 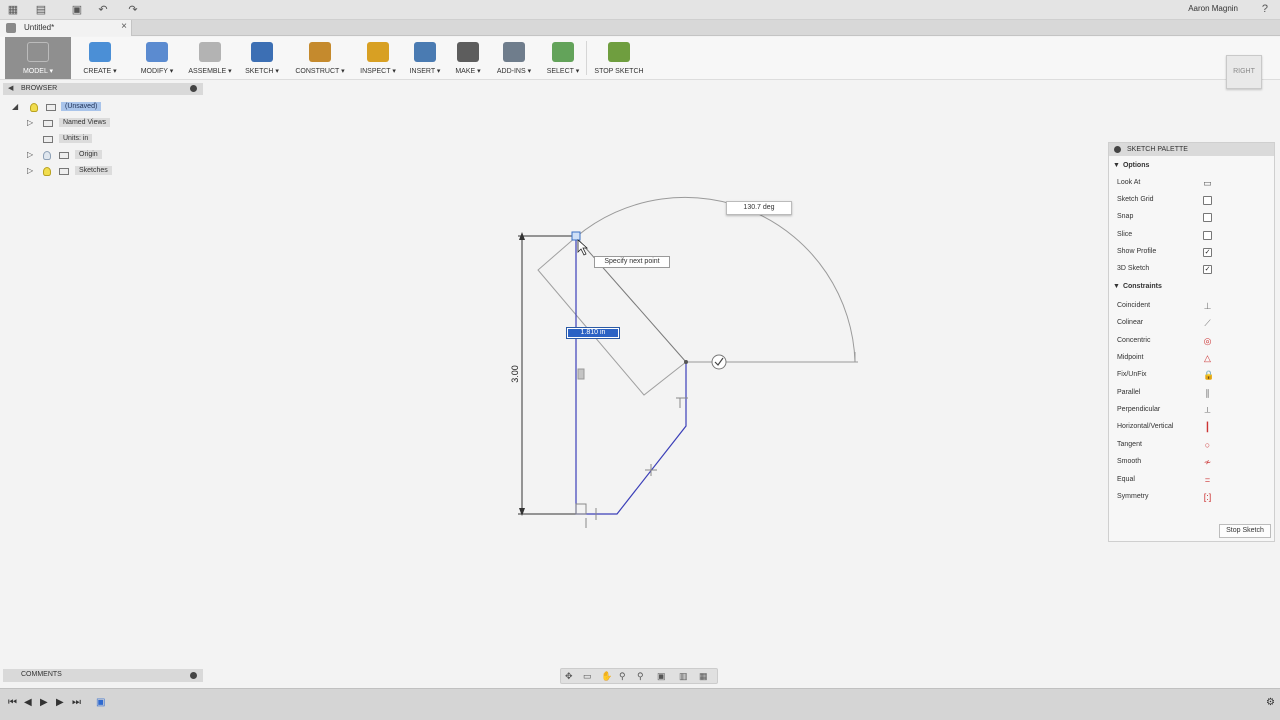 What do you see at coordinates (703, 676) in the screenshot?
I see `viewports-icon: ▦` at bounding box center [703, 676].